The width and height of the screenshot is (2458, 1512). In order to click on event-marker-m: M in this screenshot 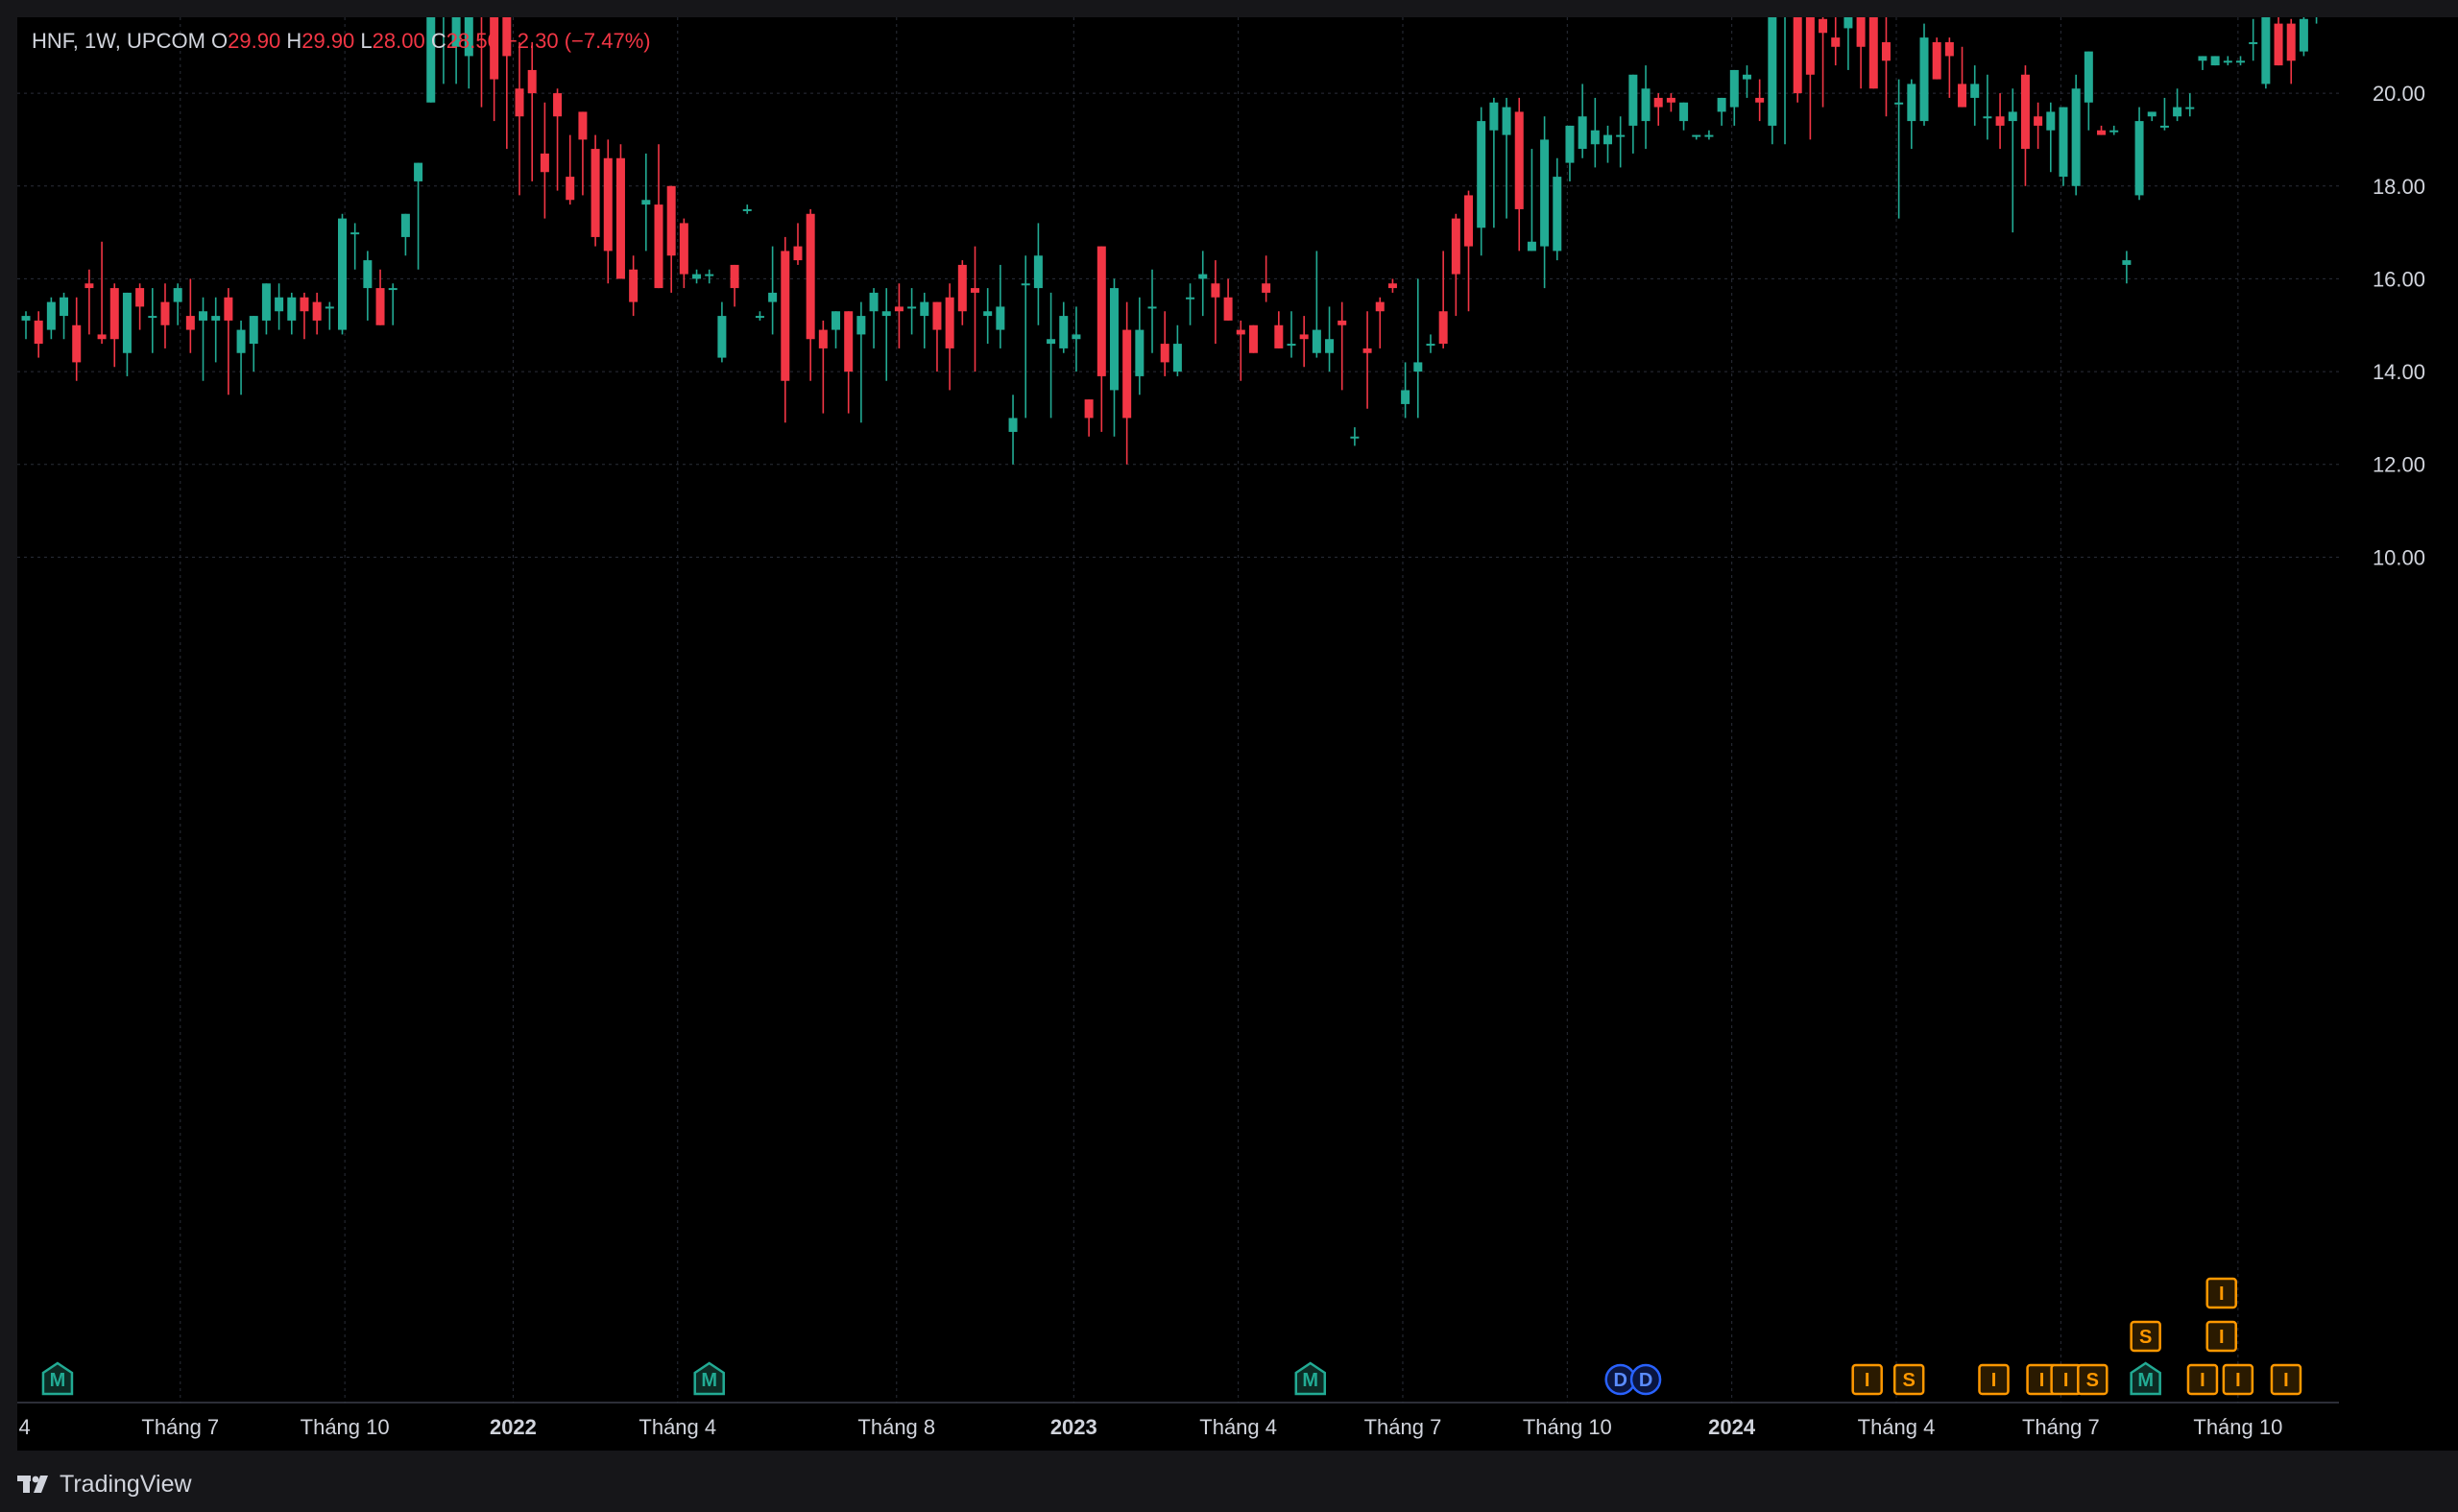, I will do `click(57, 1378)`.